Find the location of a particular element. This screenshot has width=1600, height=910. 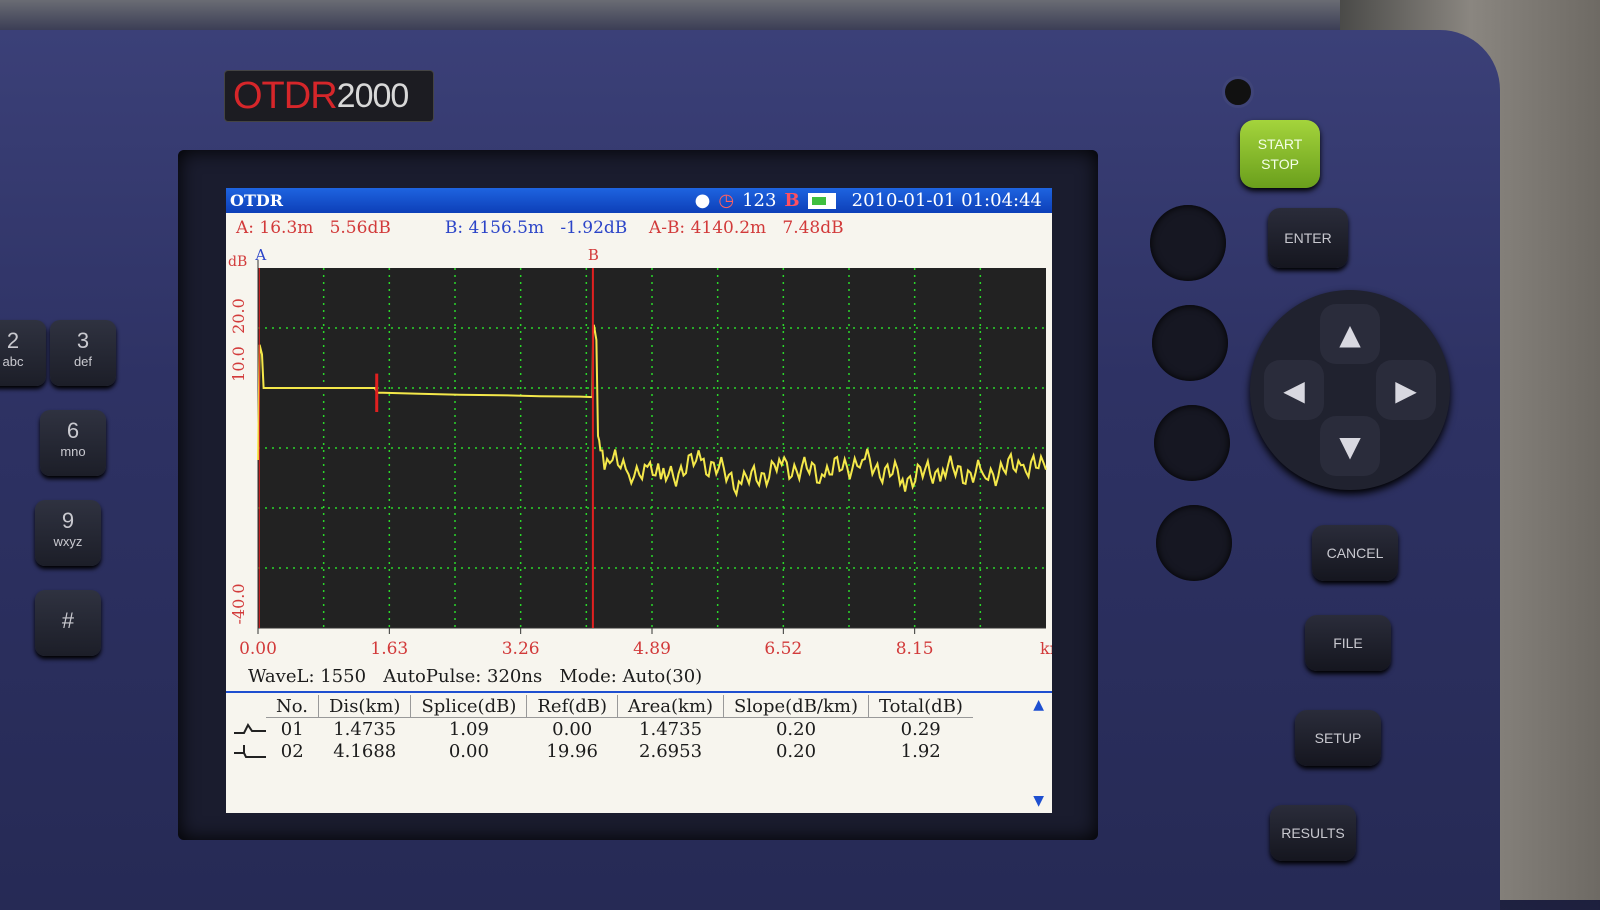

x-tick-label: 6.52 is located at coordinates (783, 649).